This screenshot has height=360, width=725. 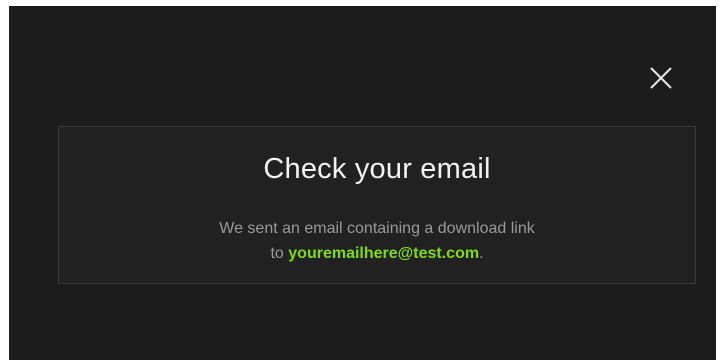 I want to click on close-button, so click(x=661, y=78).